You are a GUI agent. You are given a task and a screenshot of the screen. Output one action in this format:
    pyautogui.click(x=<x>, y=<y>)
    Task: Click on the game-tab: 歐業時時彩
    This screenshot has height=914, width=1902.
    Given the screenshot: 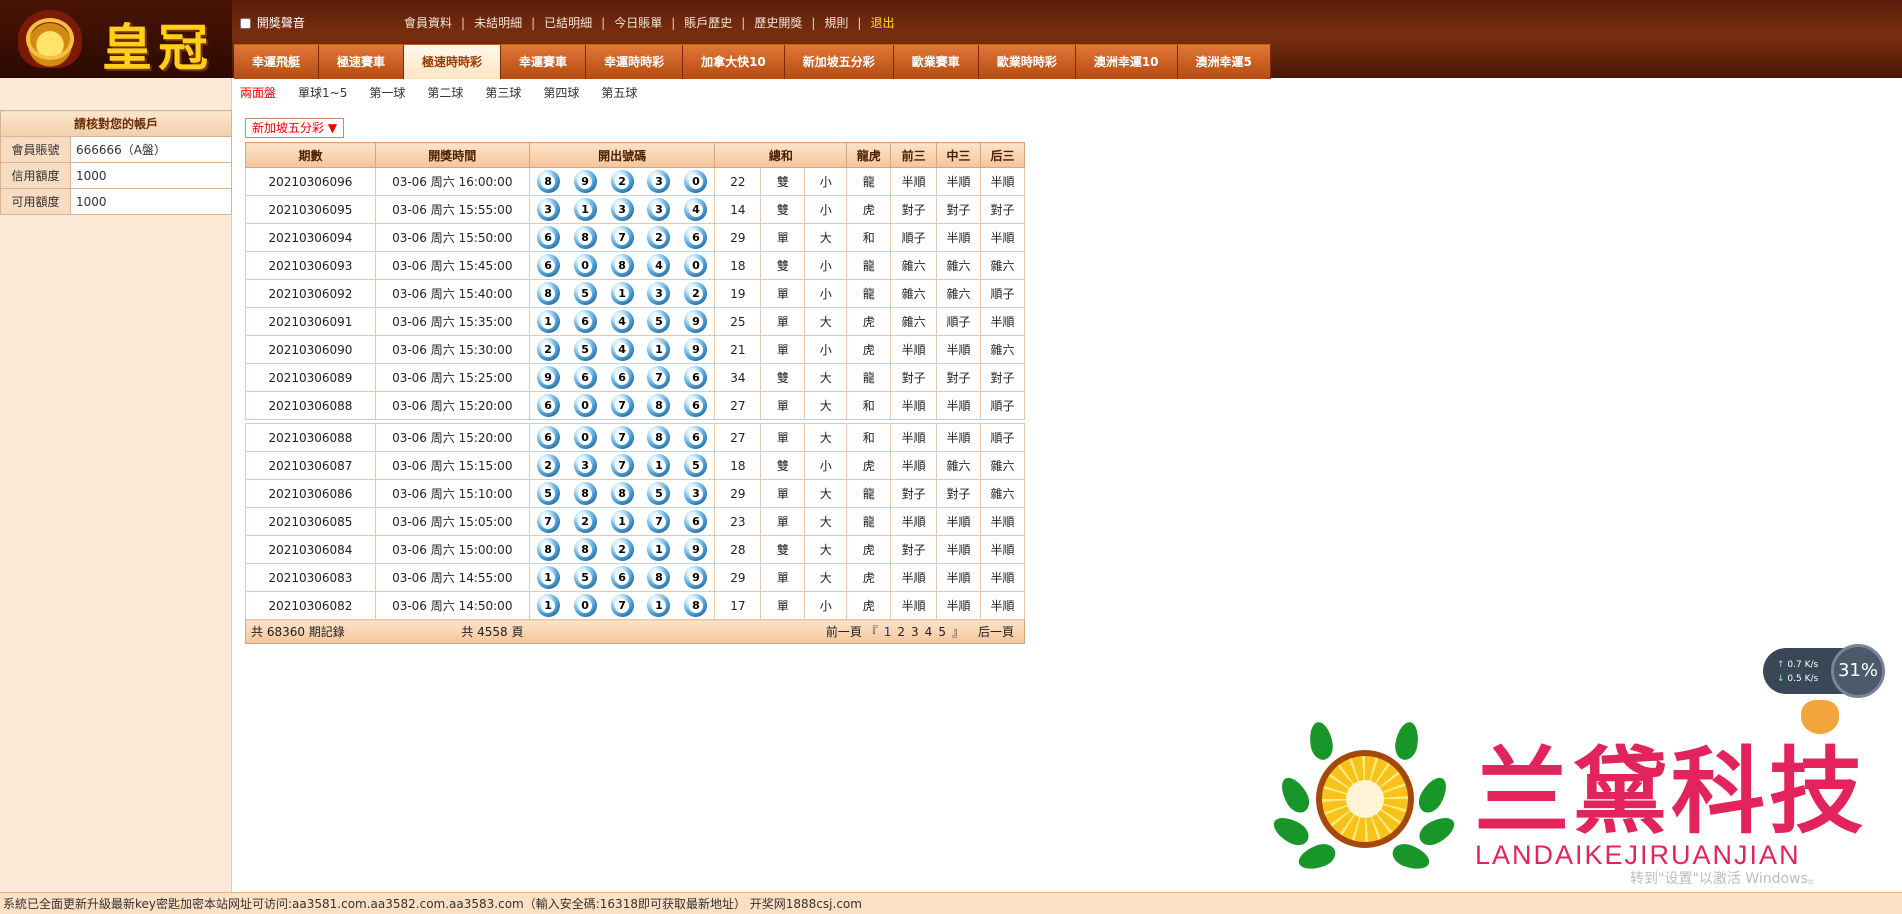 What is the action you would take?
    pyautogui.click(x=1027, y=62)
    